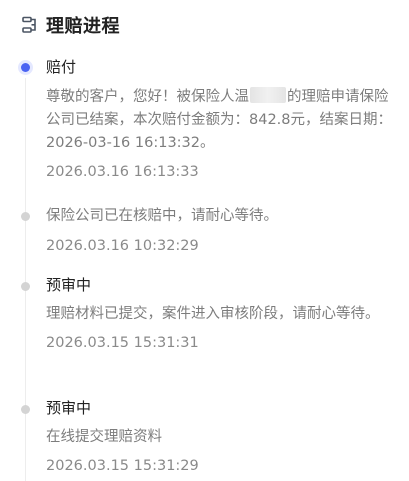 Image resolution: width=409 pixels, height=481 pixels. I want to click on timeline-content: 预审中 在线提交理赔资料 2026.03.15 15:31:29, so click(221, 437).